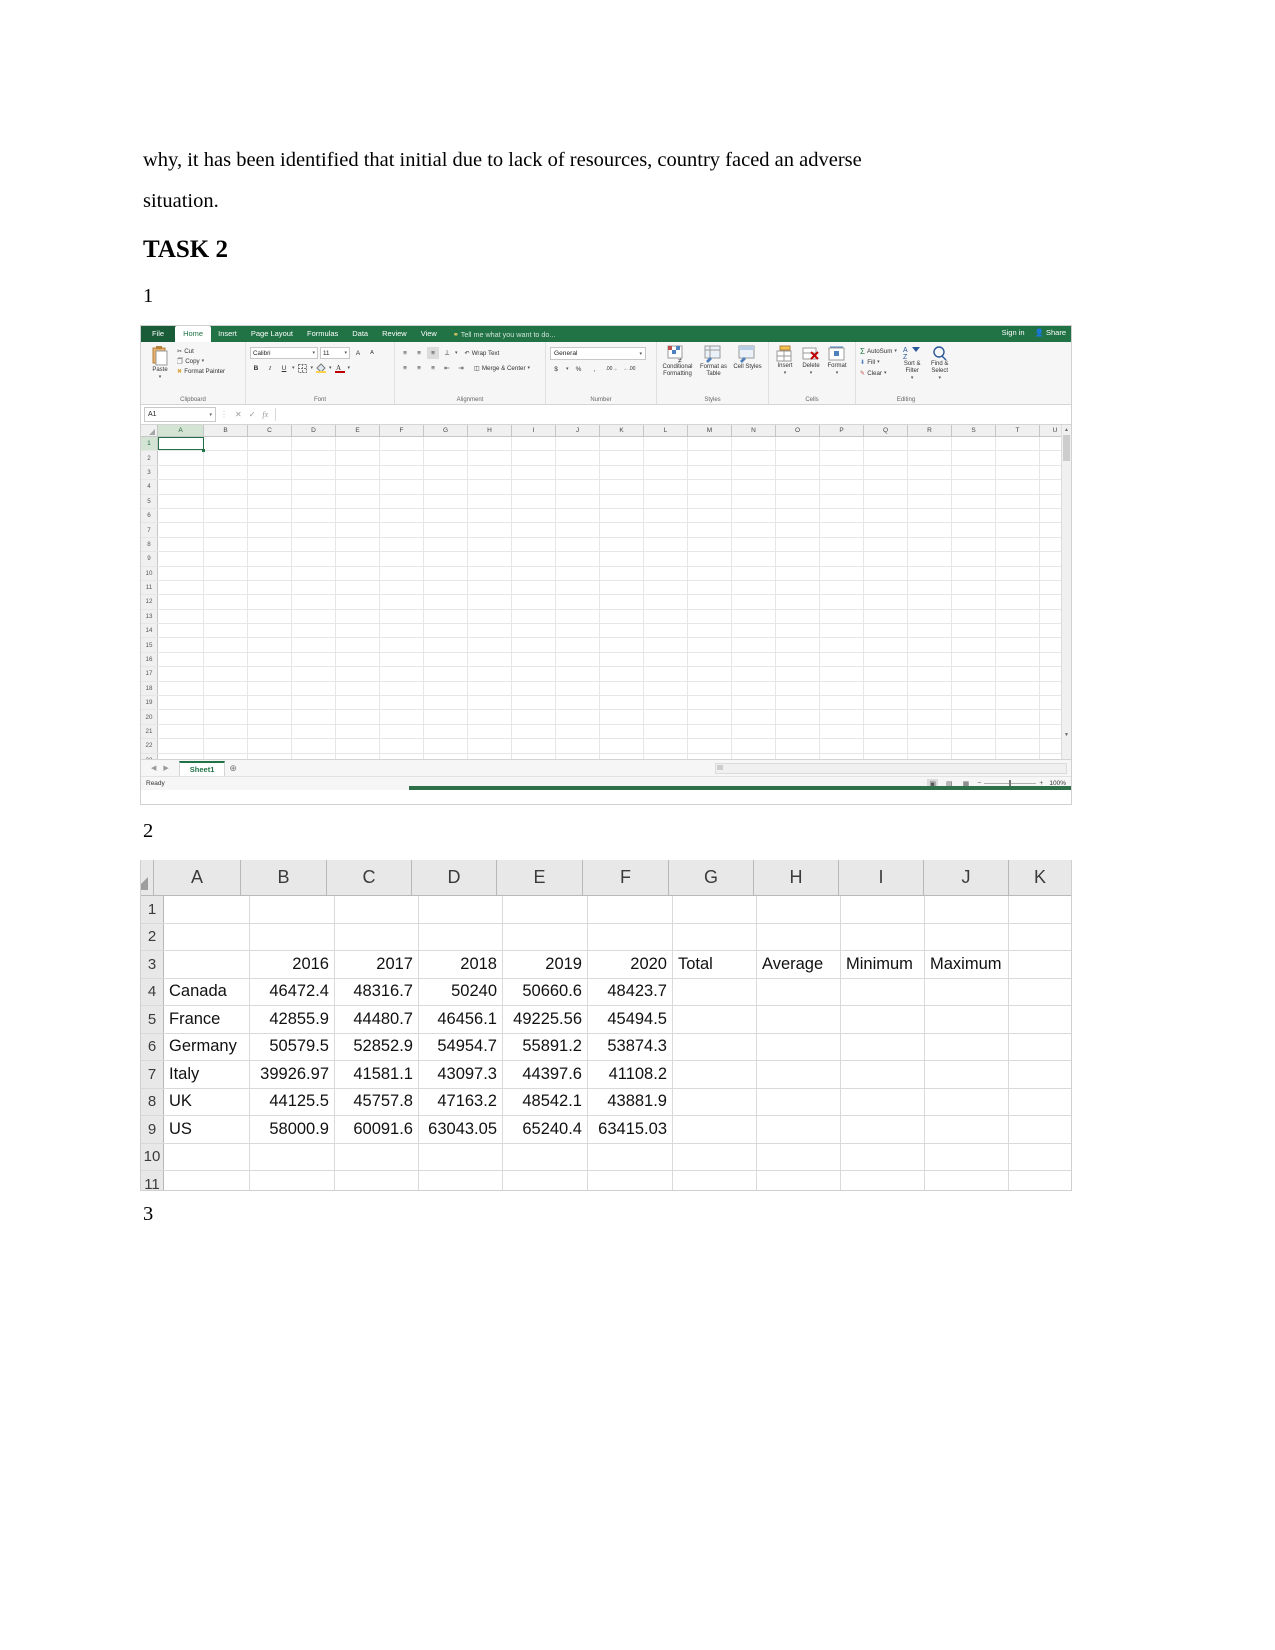 This screenshot has height=1650, width=1275. Describe the element at coordinates (966, 877) in the screenshot. I see `table-column-header-J: J` at that location.